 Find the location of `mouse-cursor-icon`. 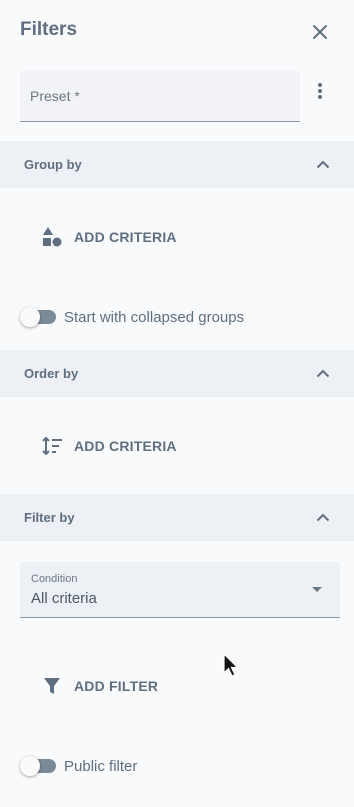

mouse-cursor-icon is located at coordinates (231, 665).